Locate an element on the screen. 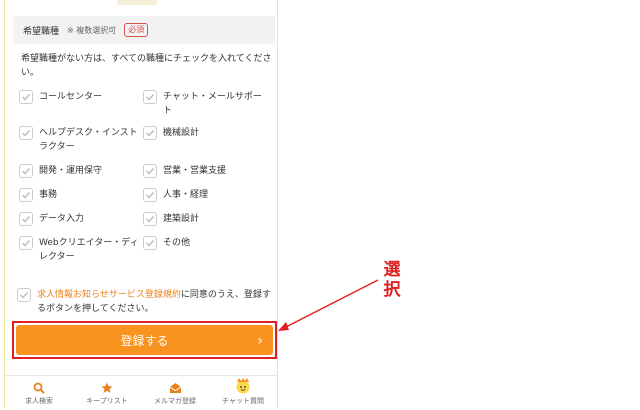 The image size is (640, 410). annotation-arrow is located at coordinates (328, 305).